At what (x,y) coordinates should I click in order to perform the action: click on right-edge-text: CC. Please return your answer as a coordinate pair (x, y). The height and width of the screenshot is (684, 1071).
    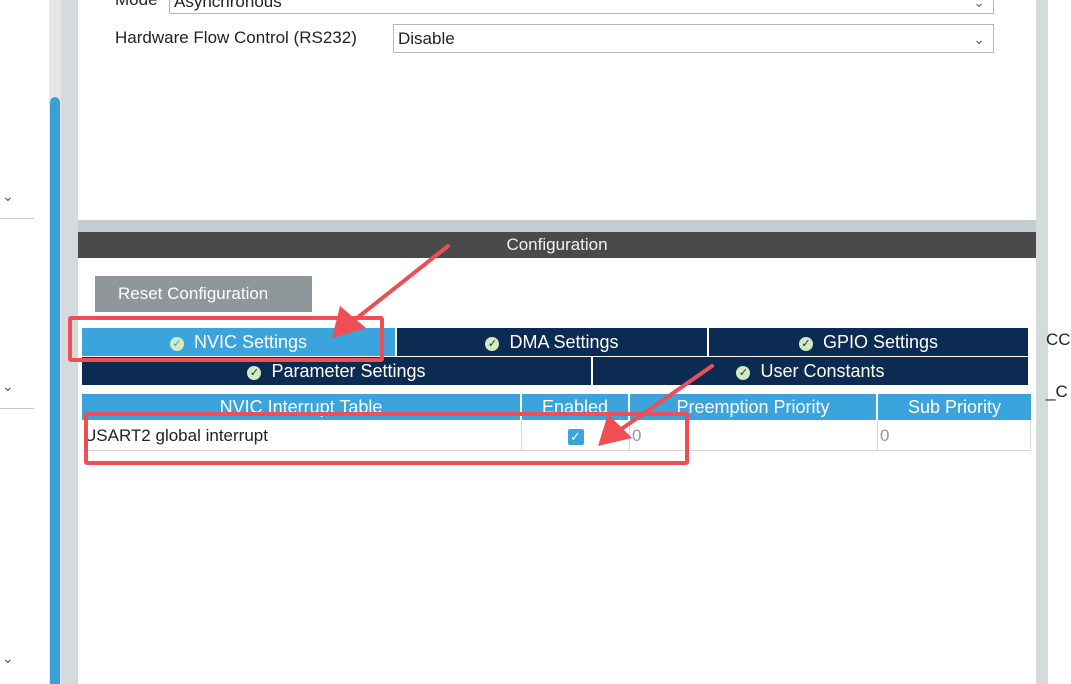
    Looking at the image, I should click on (1058, 339).